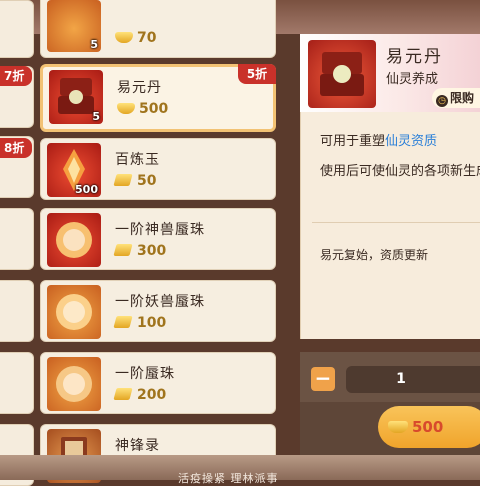 The image size is (480, 486). I want to click on beast-pearl-icon, so click(74, 240).